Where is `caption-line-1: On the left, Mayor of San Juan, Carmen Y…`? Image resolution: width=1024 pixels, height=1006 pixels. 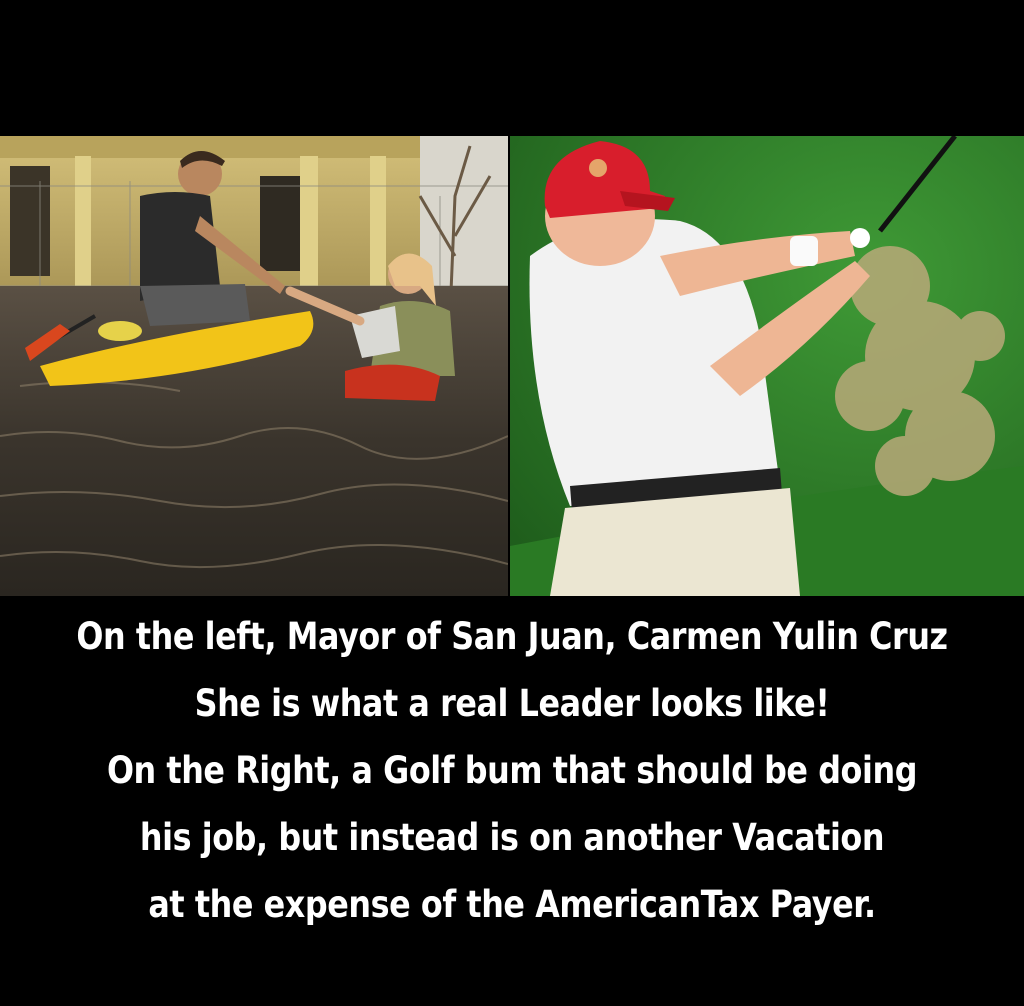 caption-line-1: On the left, Mayor of San Juan, Carmen Y… is located at coordinates (512, 636).